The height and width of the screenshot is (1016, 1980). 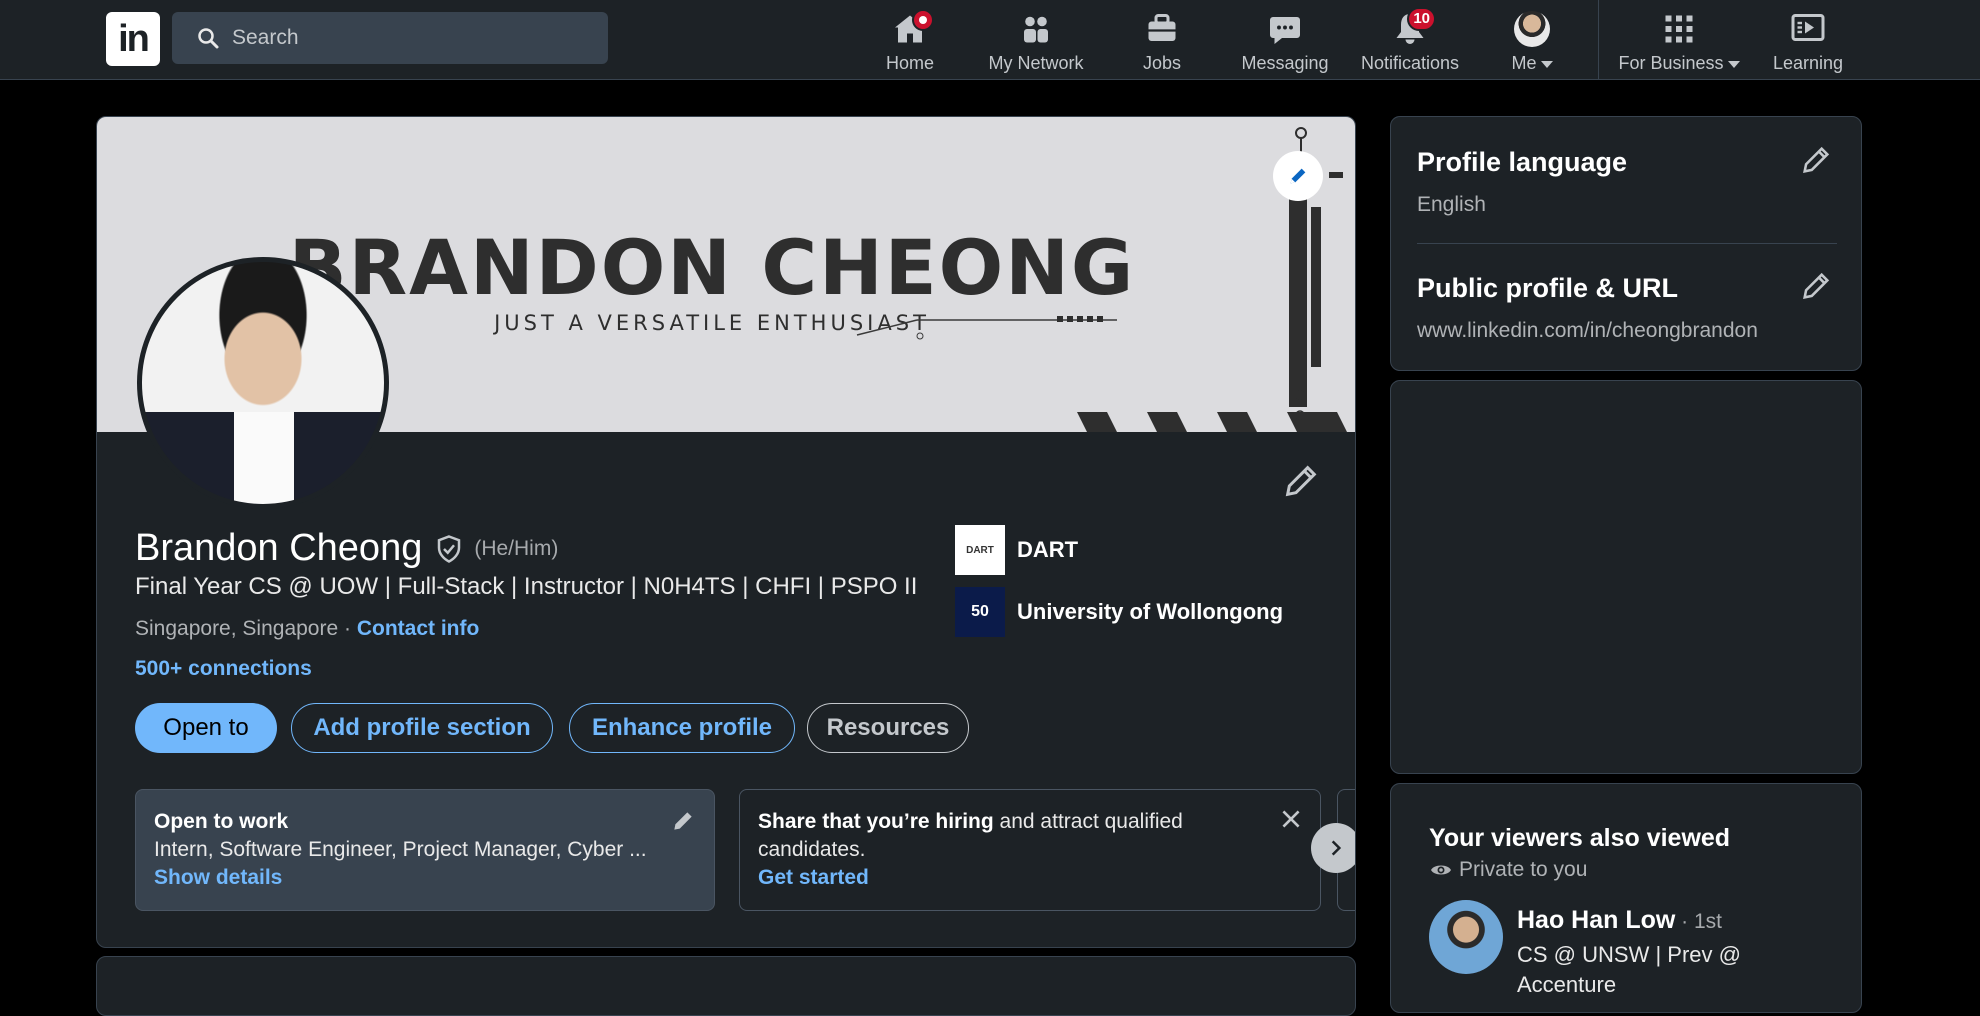 I want to click on nav-label: Home, so click(x=909, y=63).